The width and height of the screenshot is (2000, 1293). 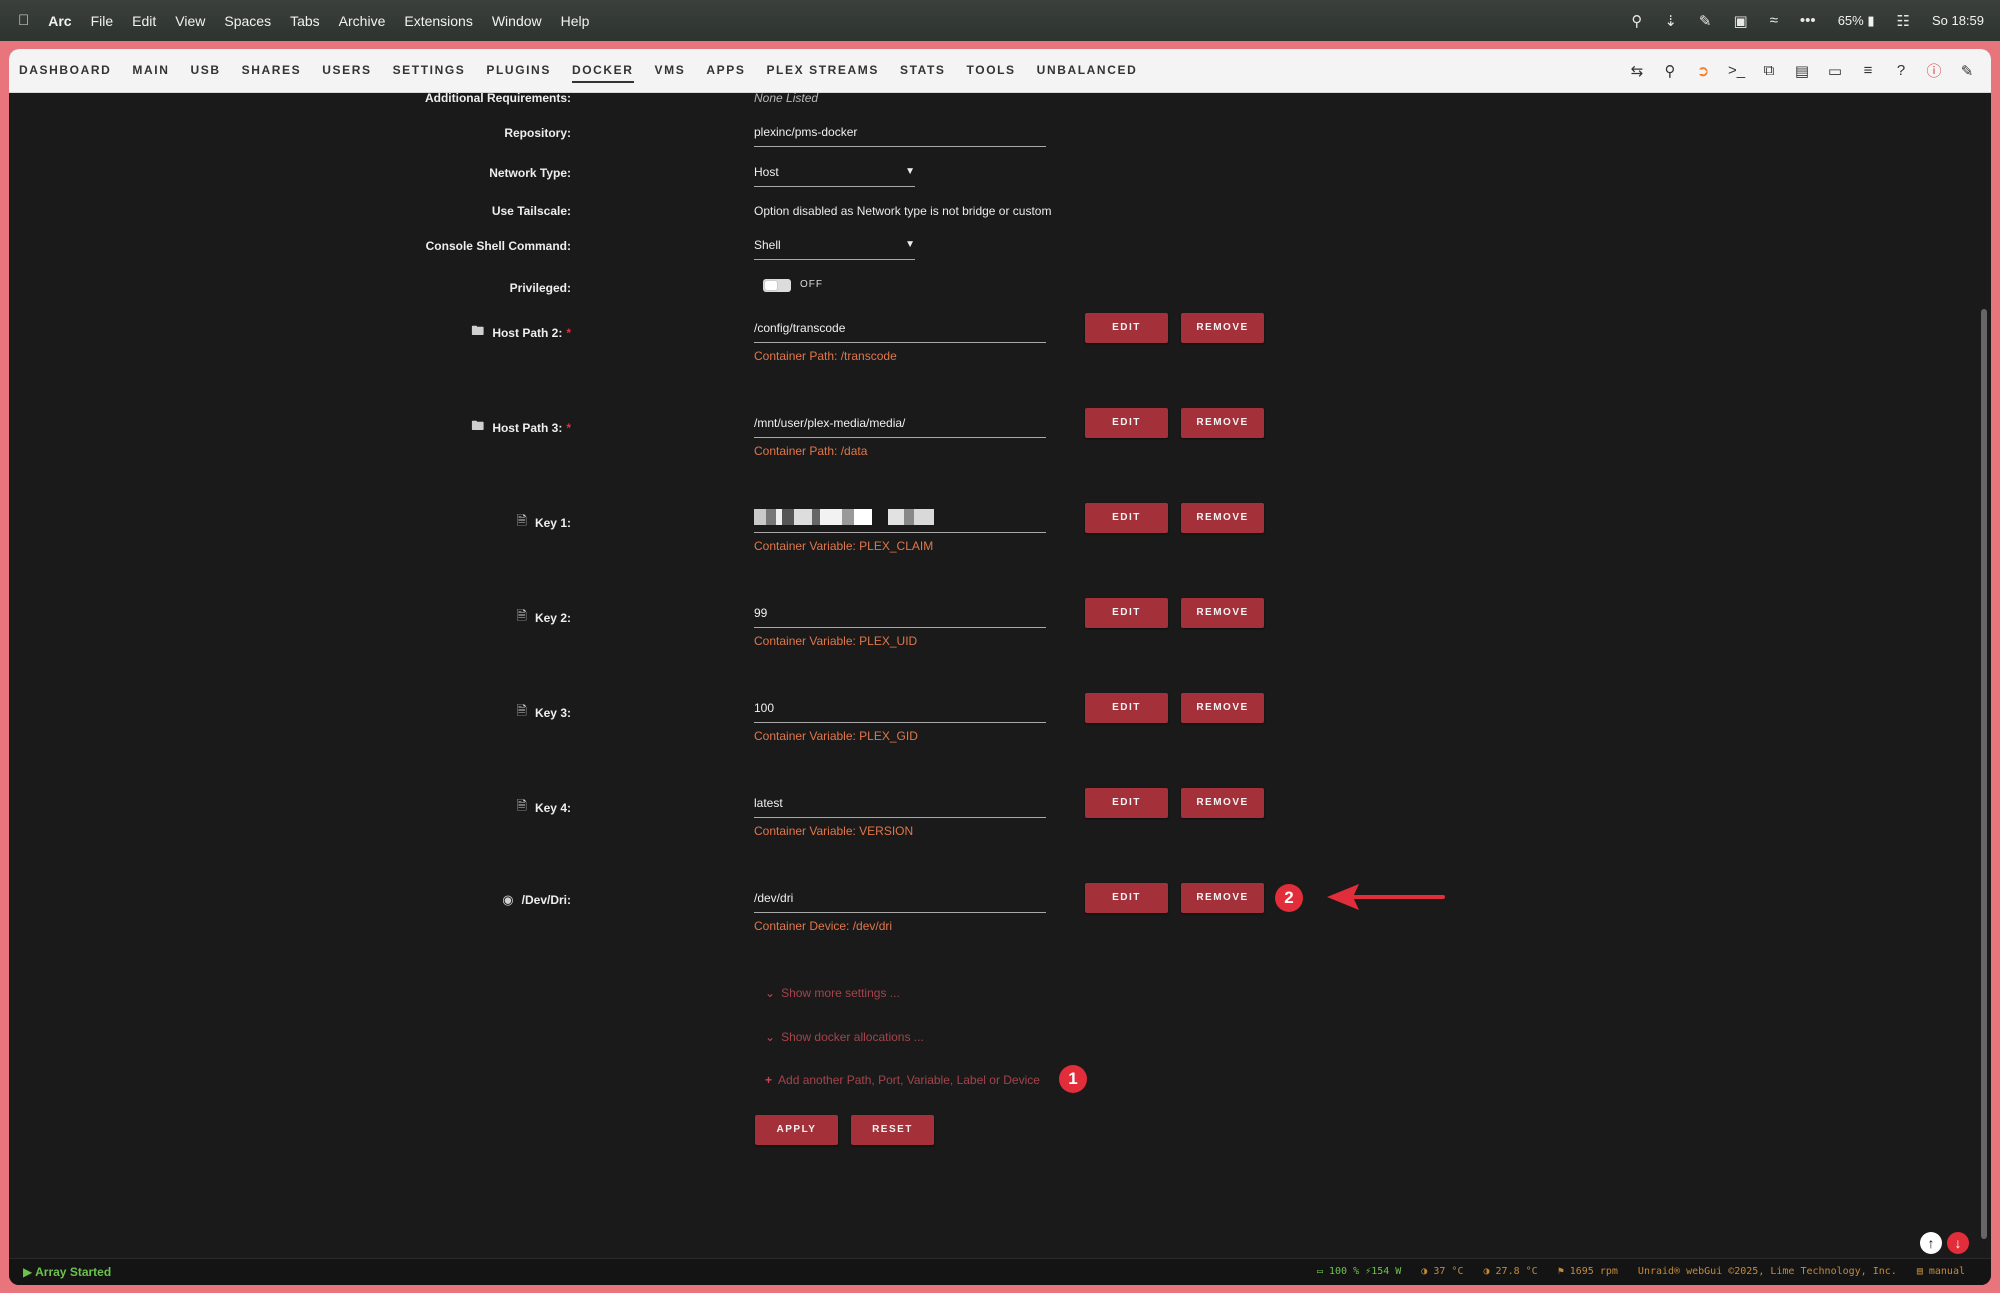 What do you see at coordinates (811, 451) in the screenshot?
I see `container-path-note: Container Path: /data` at bounding box center [811, 451].